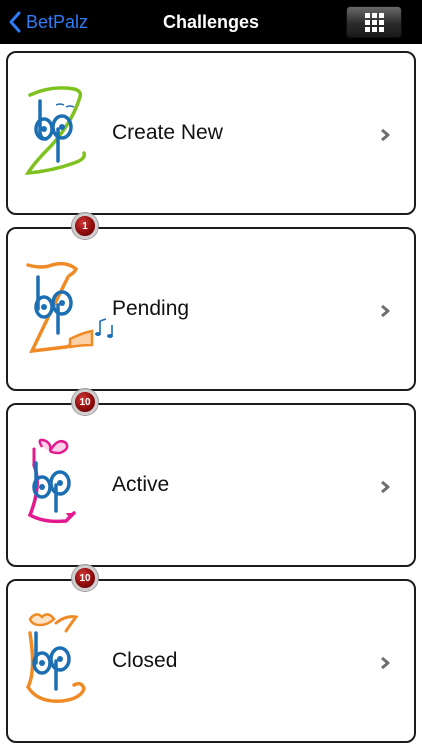 This screenshot has height=750, width=422. I want to click on menu-item-label: Closed, so click(145, 660).